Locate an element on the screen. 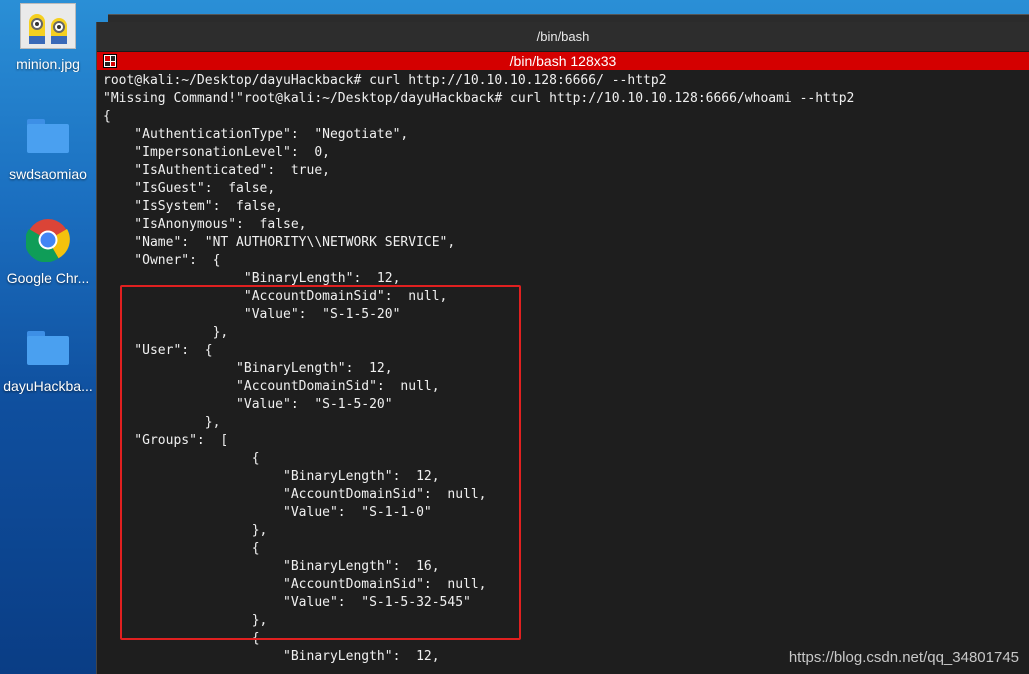 This screenshot has width=1029, height=674. terminal-line: "IsGuest": false, is located at coordinates (189, 188).